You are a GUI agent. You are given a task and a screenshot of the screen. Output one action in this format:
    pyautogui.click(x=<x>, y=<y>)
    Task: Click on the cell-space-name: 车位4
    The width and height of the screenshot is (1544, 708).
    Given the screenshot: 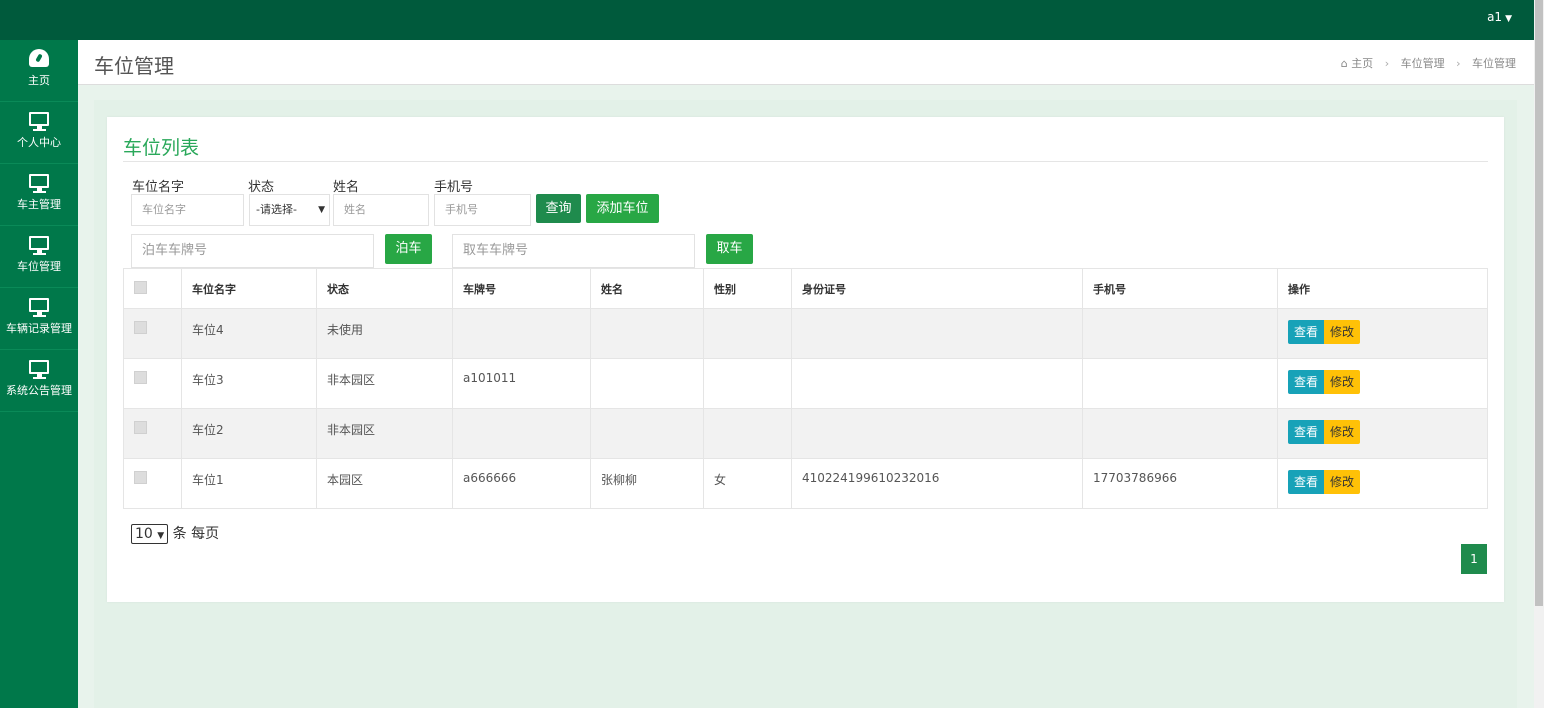 What is the action you would take?
    pyautogui.click(x=249, y=333)
    